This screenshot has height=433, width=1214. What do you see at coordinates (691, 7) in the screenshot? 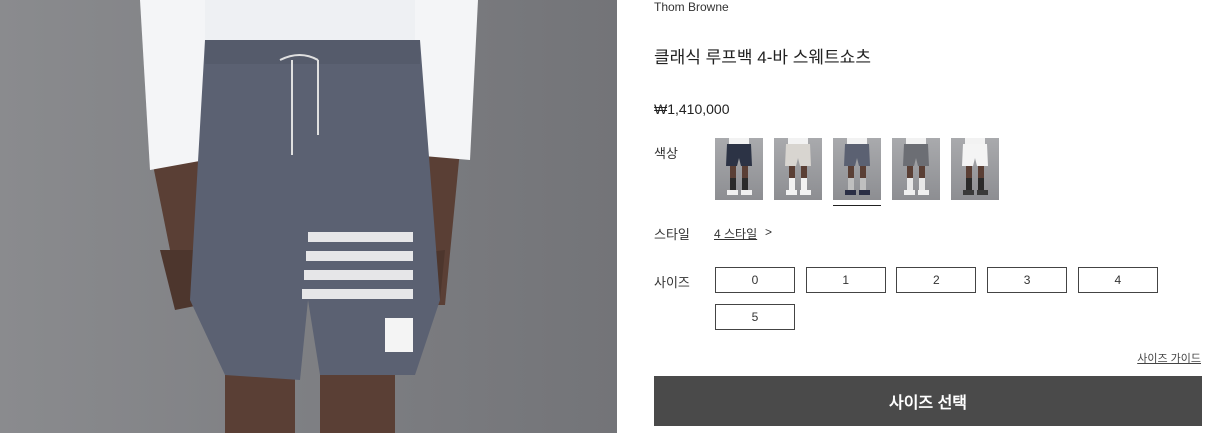
I see `brand-name: Thom Browne` at bounding box center [691, 7].